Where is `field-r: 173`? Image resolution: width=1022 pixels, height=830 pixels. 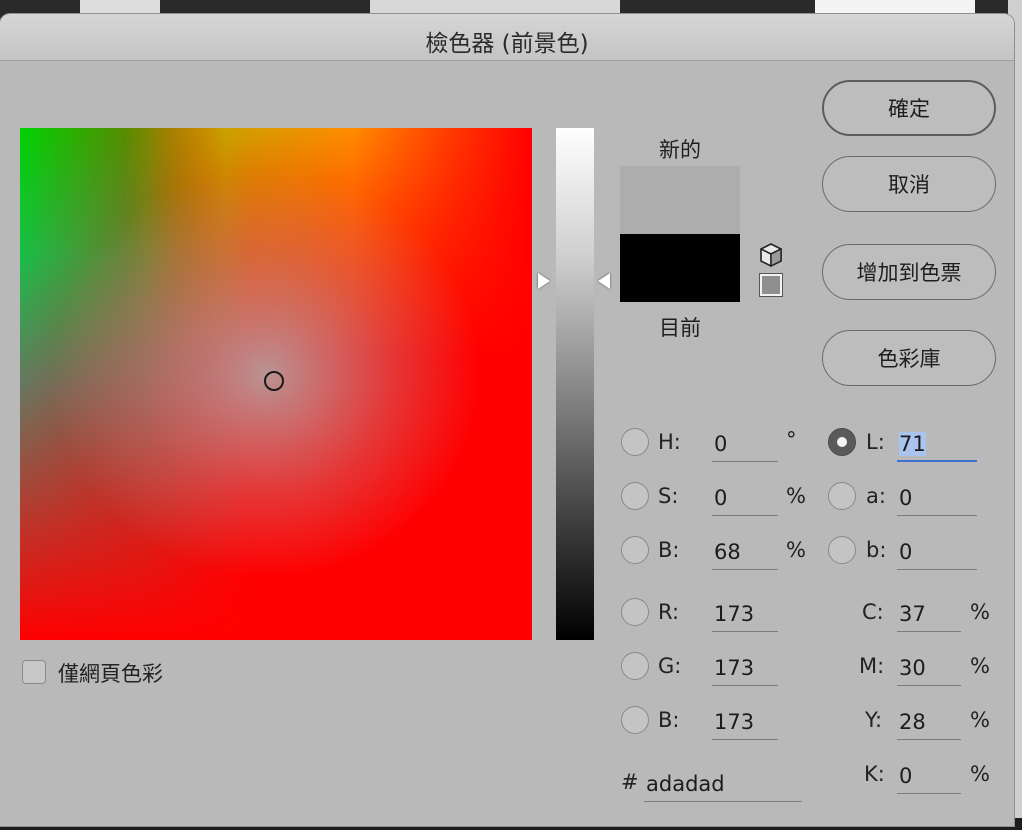
field-r: 173 is located at coordinates (745, 615).